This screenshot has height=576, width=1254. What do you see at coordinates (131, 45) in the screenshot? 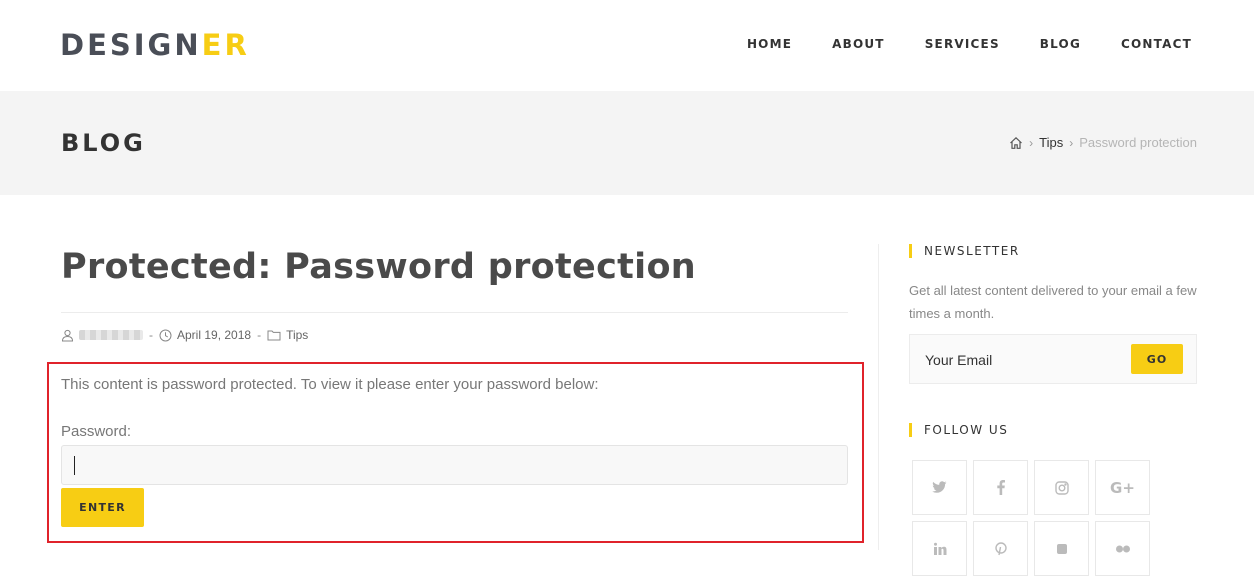
I see `logo-main-text: DESIGN` at bounding box center [131, 45].